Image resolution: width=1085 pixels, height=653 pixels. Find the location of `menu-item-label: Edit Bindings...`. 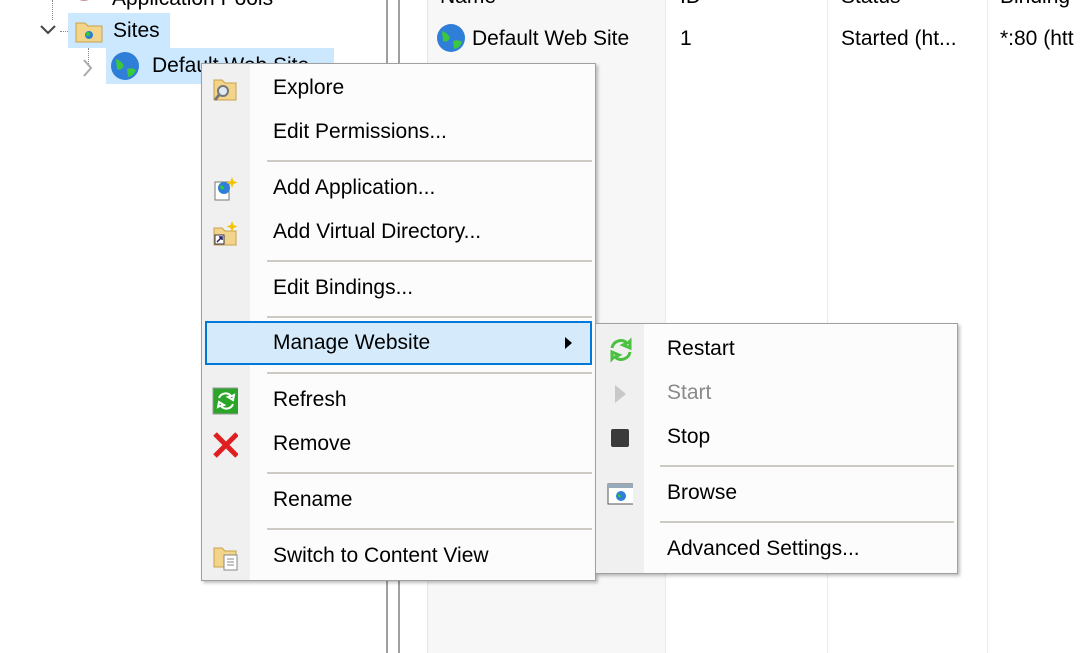

menu-item-label: Edit Bindings... is located at coordinates (343, 287).